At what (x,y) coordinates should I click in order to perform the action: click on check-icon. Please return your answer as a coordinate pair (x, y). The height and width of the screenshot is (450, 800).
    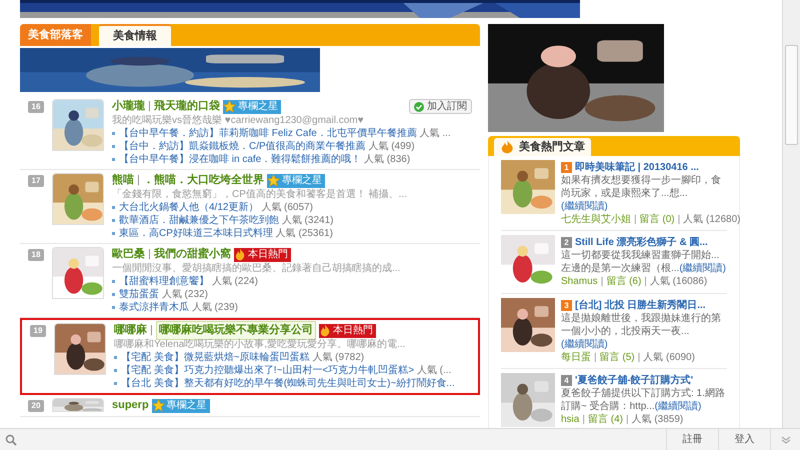
    Looking at the image, I should click on (419, 107).